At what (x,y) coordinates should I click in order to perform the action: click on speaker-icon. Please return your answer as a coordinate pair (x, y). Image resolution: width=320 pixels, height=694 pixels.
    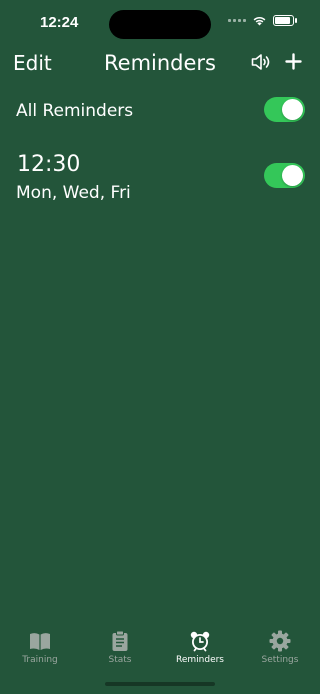
    Looking at the image, I should click on (261, 62).